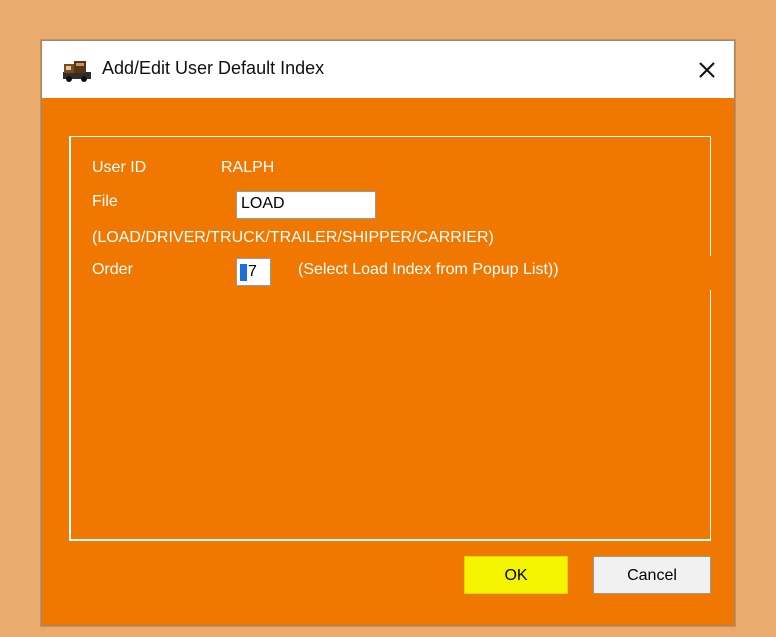 The width and height of the screenshot is (776, 637). I want to click on user-id-value: RALPH, so click(248, 167).